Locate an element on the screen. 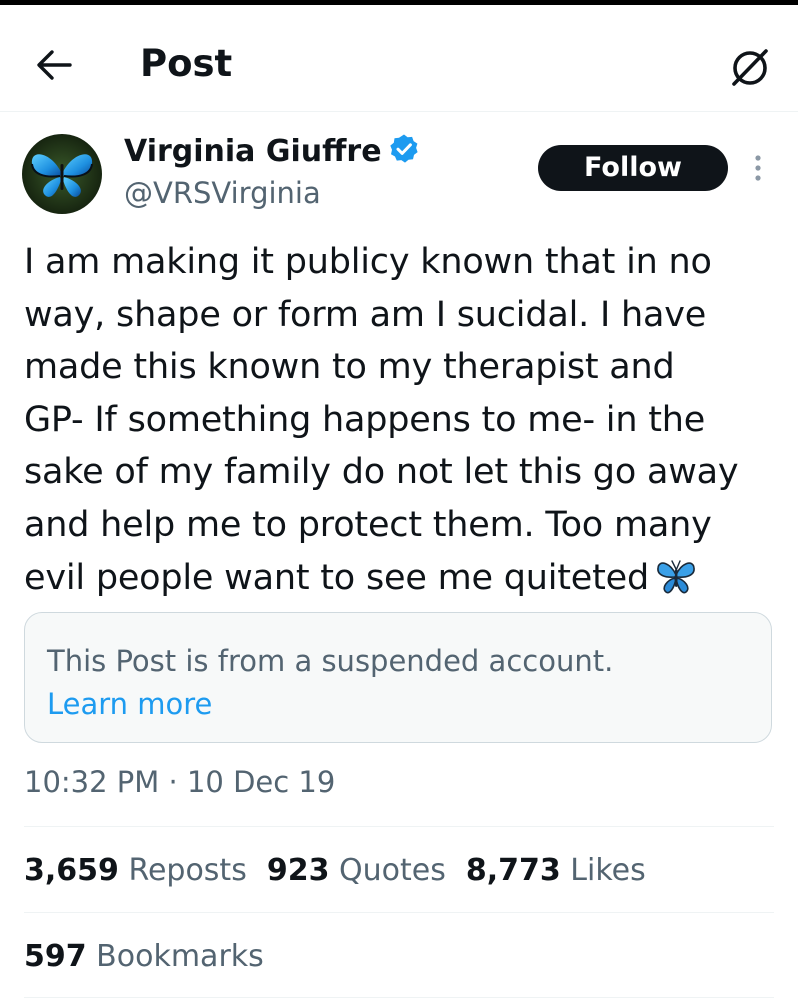 This screenshot has height=1000, width=798. butterfly-emoji-icon is located at coordinates (676, 577).